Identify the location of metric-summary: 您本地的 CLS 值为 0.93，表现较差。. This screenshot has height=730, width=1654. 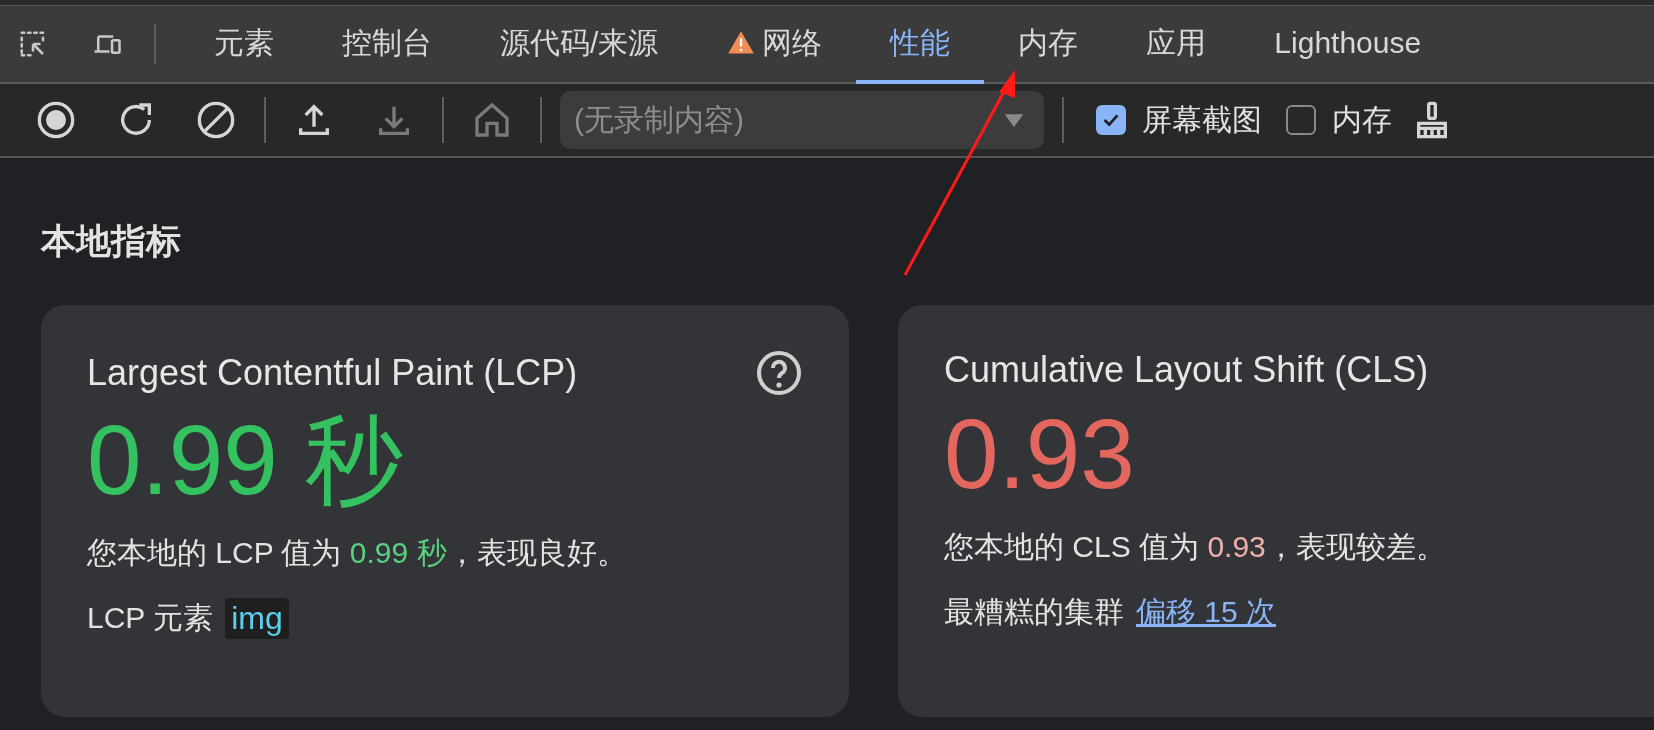
(1195, 546).